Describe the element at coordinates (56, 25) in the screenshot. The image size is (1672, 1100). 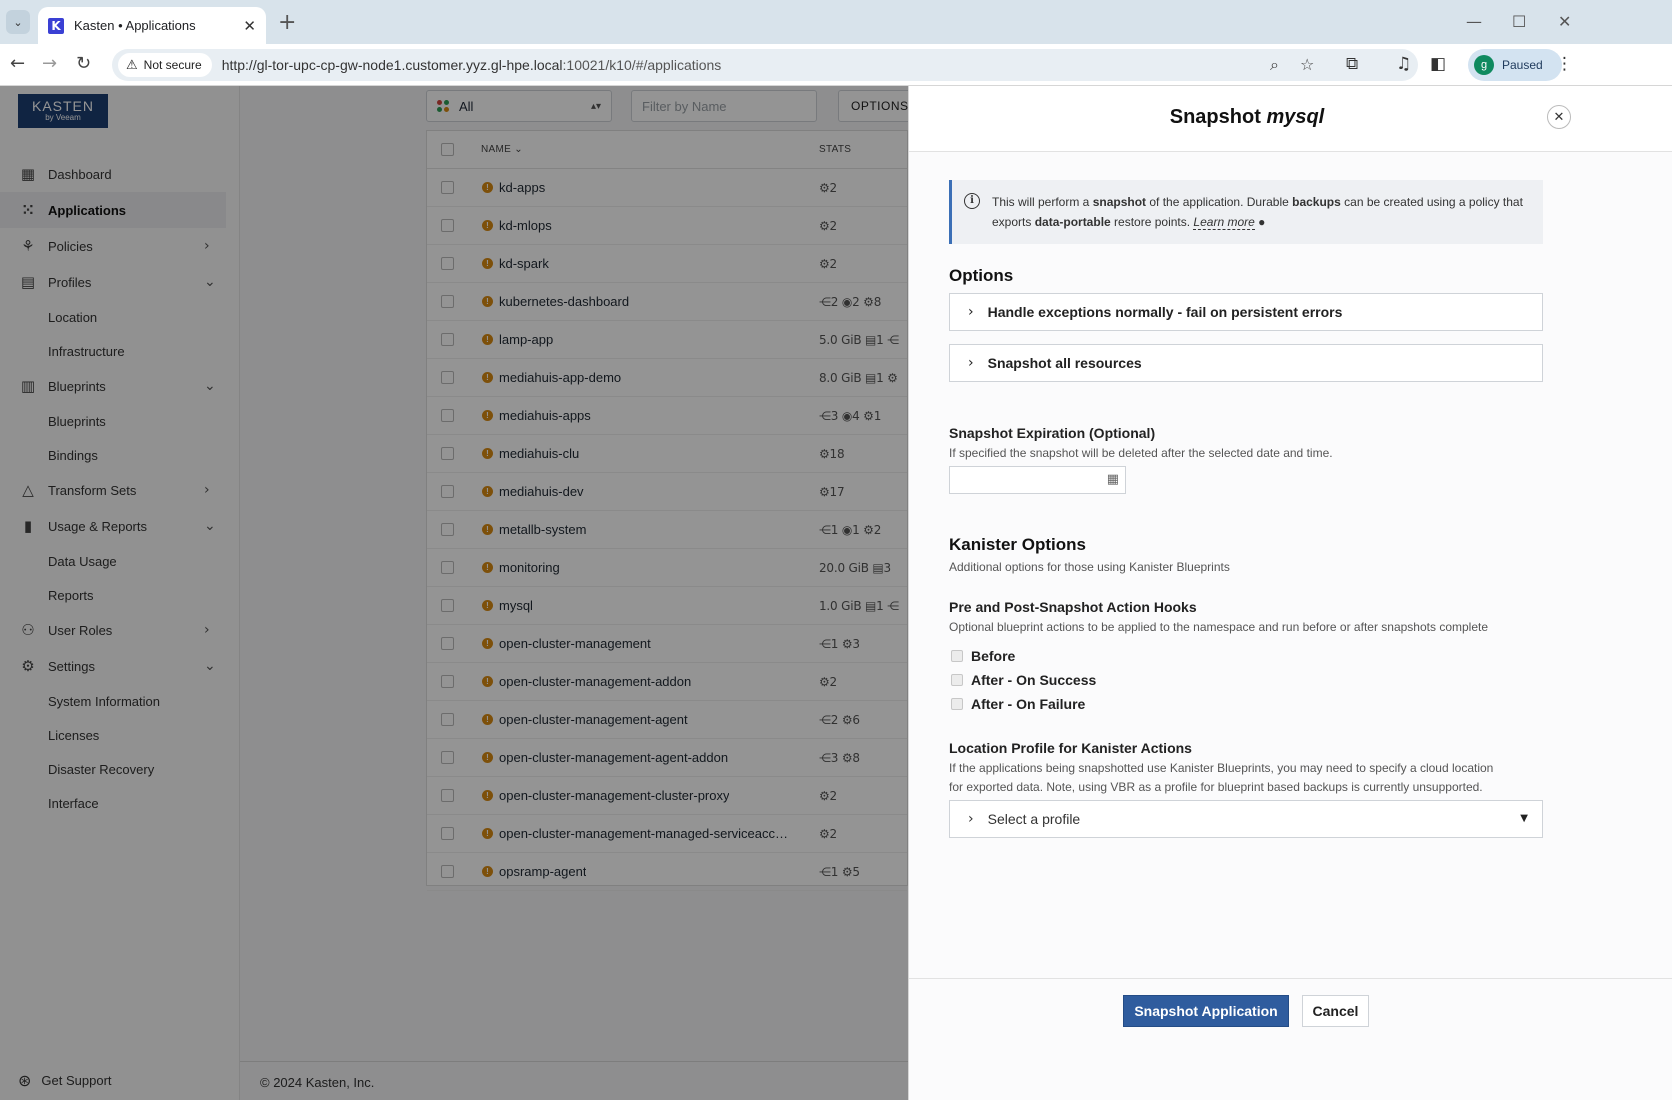
I see `kasten-favicon-icon: K` at that location.